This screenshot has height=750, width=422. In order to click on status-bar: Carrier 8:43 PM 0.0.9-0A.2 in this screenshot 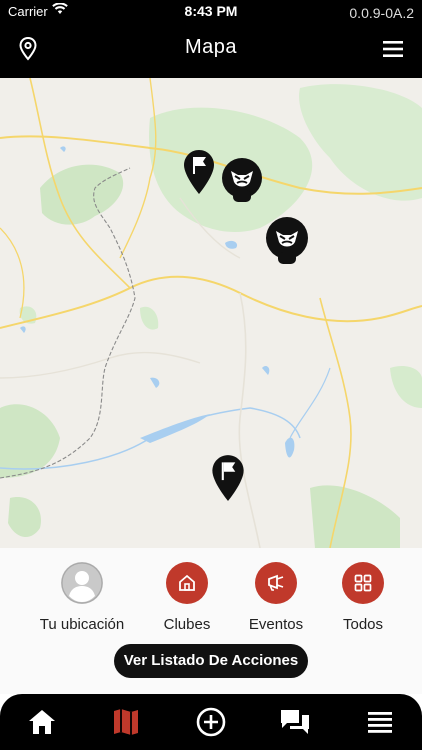, I will do `click(211, 12)`.